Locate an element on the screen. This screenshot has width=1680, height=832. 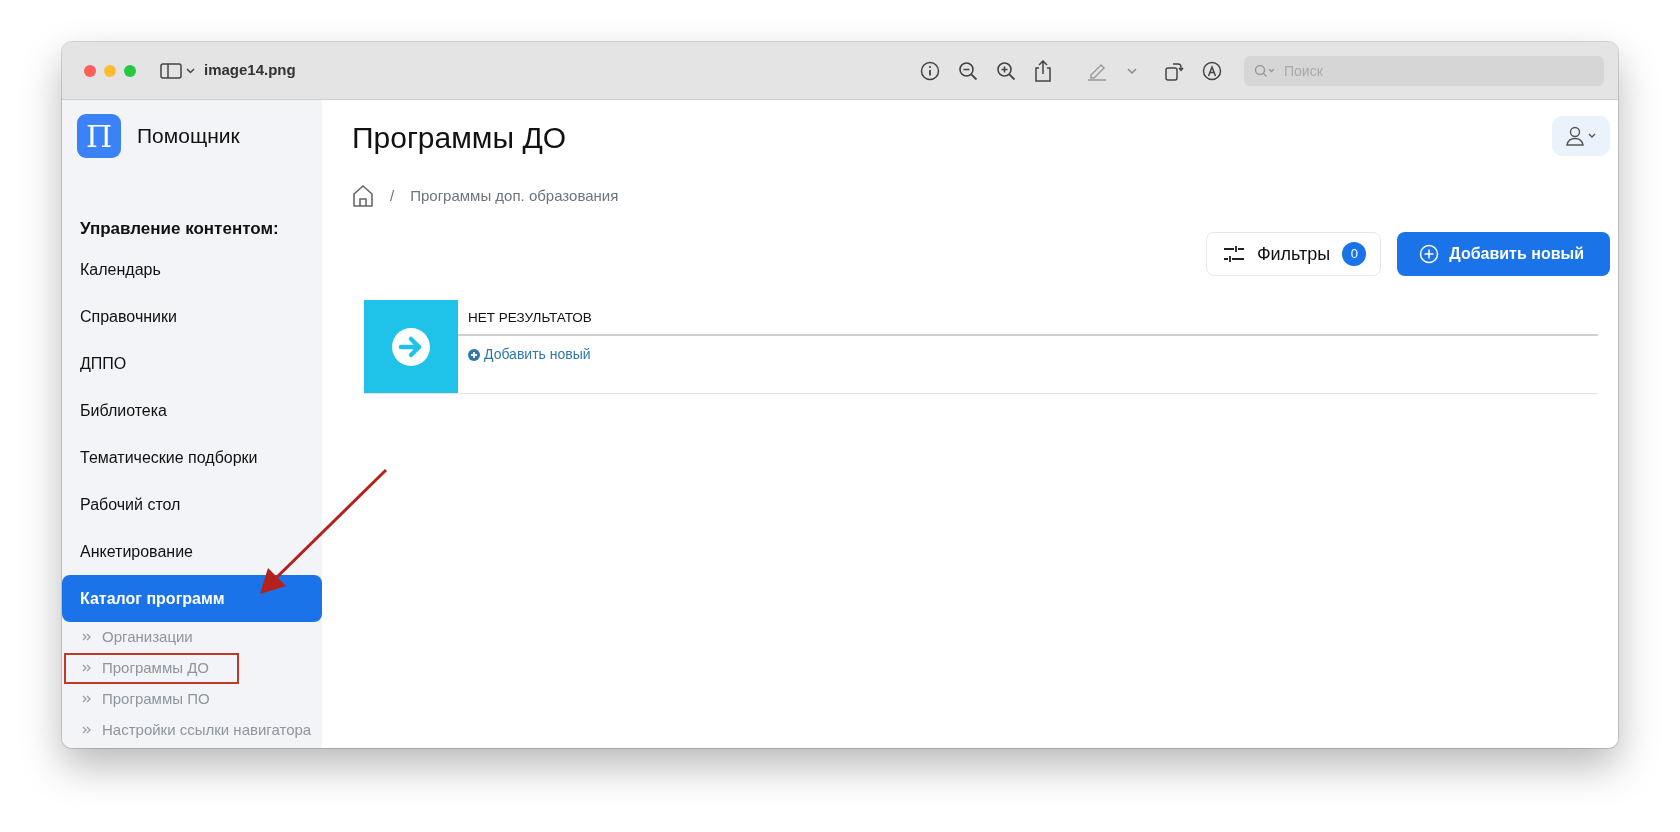
sidebar-item: Библиотека is located at coordinates (192, 410).